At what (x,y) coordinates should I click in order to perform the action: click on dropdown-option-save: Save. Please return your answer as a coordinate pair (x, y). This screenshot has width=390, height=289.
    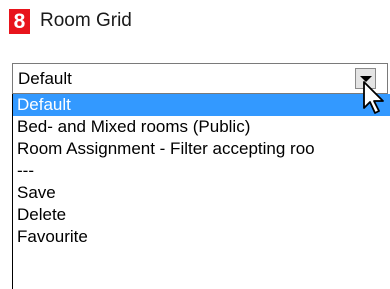
    Looking at the image, I should click on (201, 193).